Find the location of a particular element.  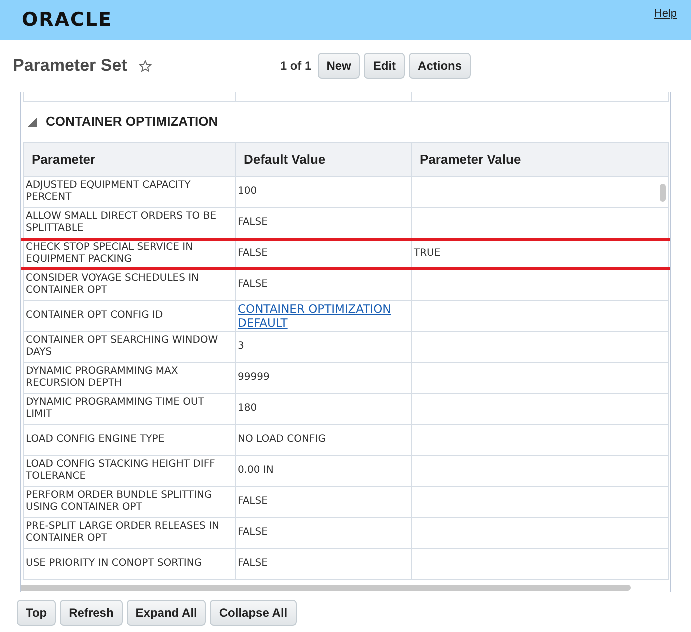

table-cell: LOAD CONFIG ENGINE TYPE is located at coordinates (130, 440).